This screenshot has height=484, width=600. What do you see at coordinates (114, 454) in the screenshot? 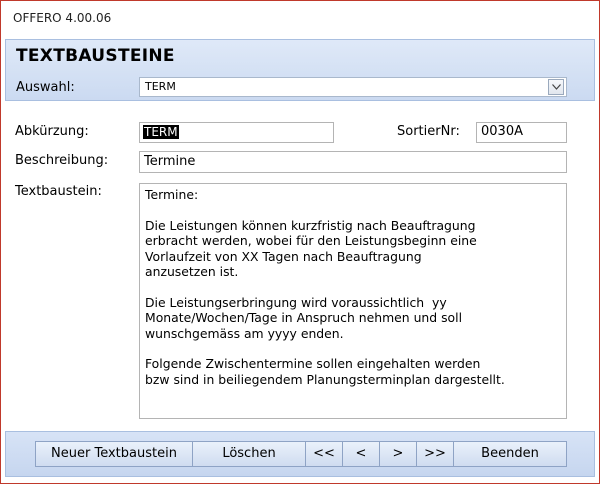
I see `new-textbaustein-button: Neuer Textbaustein` at bounding box center [114, 454].